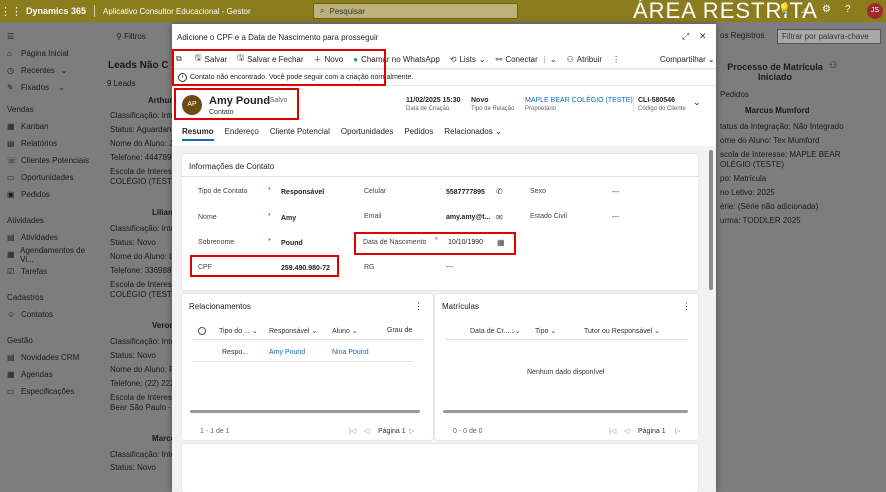 This screenshot has width=886, height=492. I want to click on sidebar-item-news: ▤ Novidades CRM, so click(48, 357).